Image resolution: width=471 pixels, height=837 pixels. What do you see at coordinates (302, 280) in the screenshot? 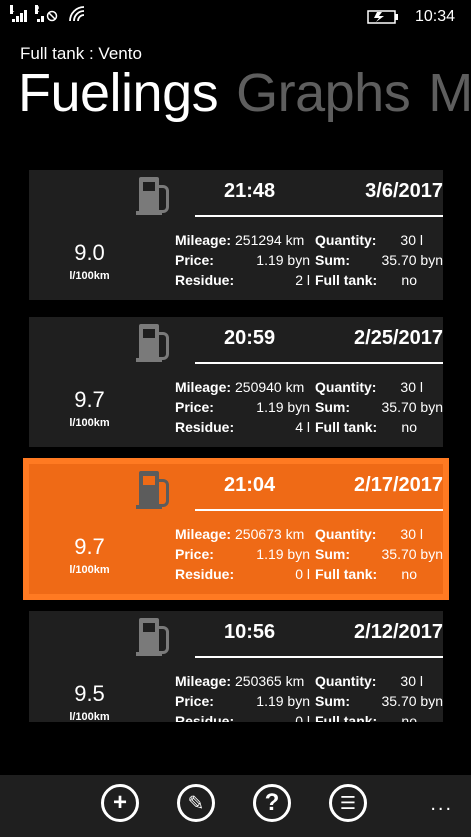
I see `residue-value: 2 l` at bounding box center [302, 280].